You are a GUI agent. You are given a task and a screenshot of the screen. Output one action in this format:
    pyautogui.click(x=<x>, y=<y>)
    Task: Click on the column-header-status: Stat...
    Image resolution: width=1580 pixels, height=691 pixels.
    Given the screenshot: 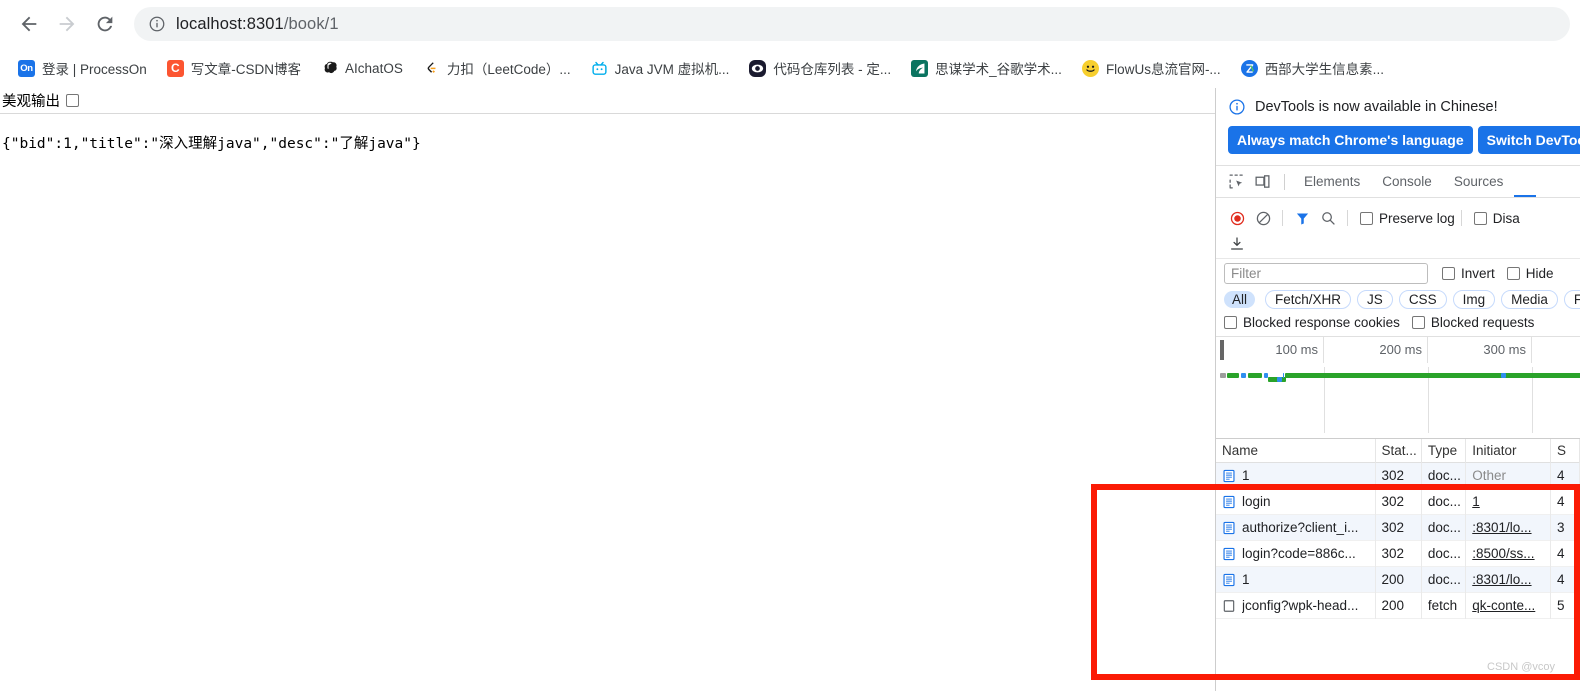 What is the action you would take?
    pyautogui.click(x=1399, y=450)
    